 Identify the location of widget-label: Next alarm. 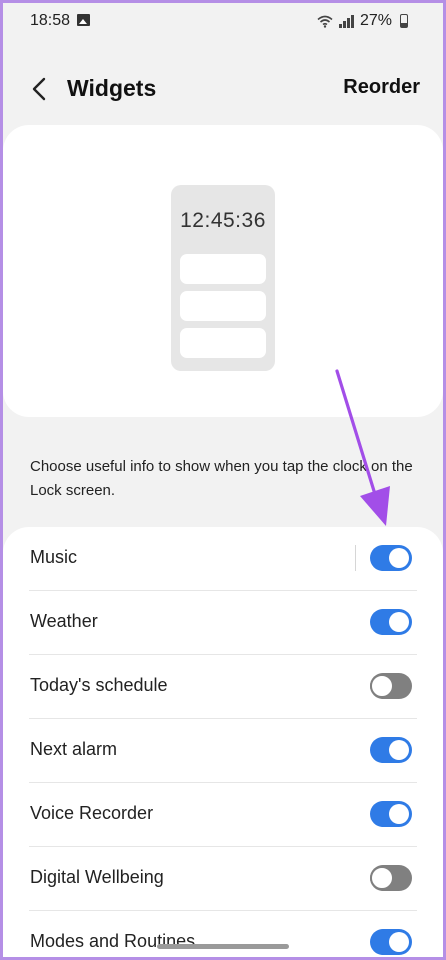
(74, 749).